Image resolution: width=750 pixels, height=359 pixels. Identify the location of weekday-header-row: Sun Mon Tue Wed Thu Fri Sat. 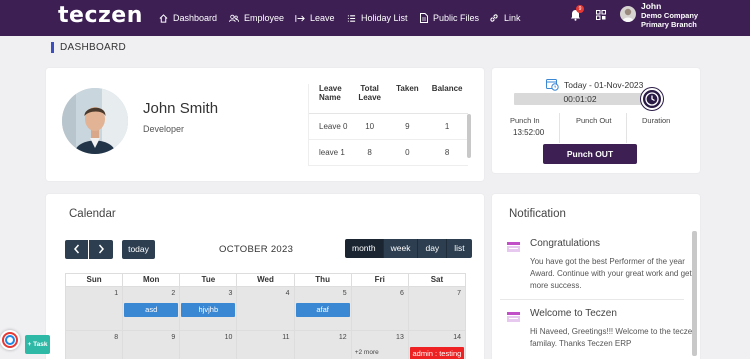
(266, 280).